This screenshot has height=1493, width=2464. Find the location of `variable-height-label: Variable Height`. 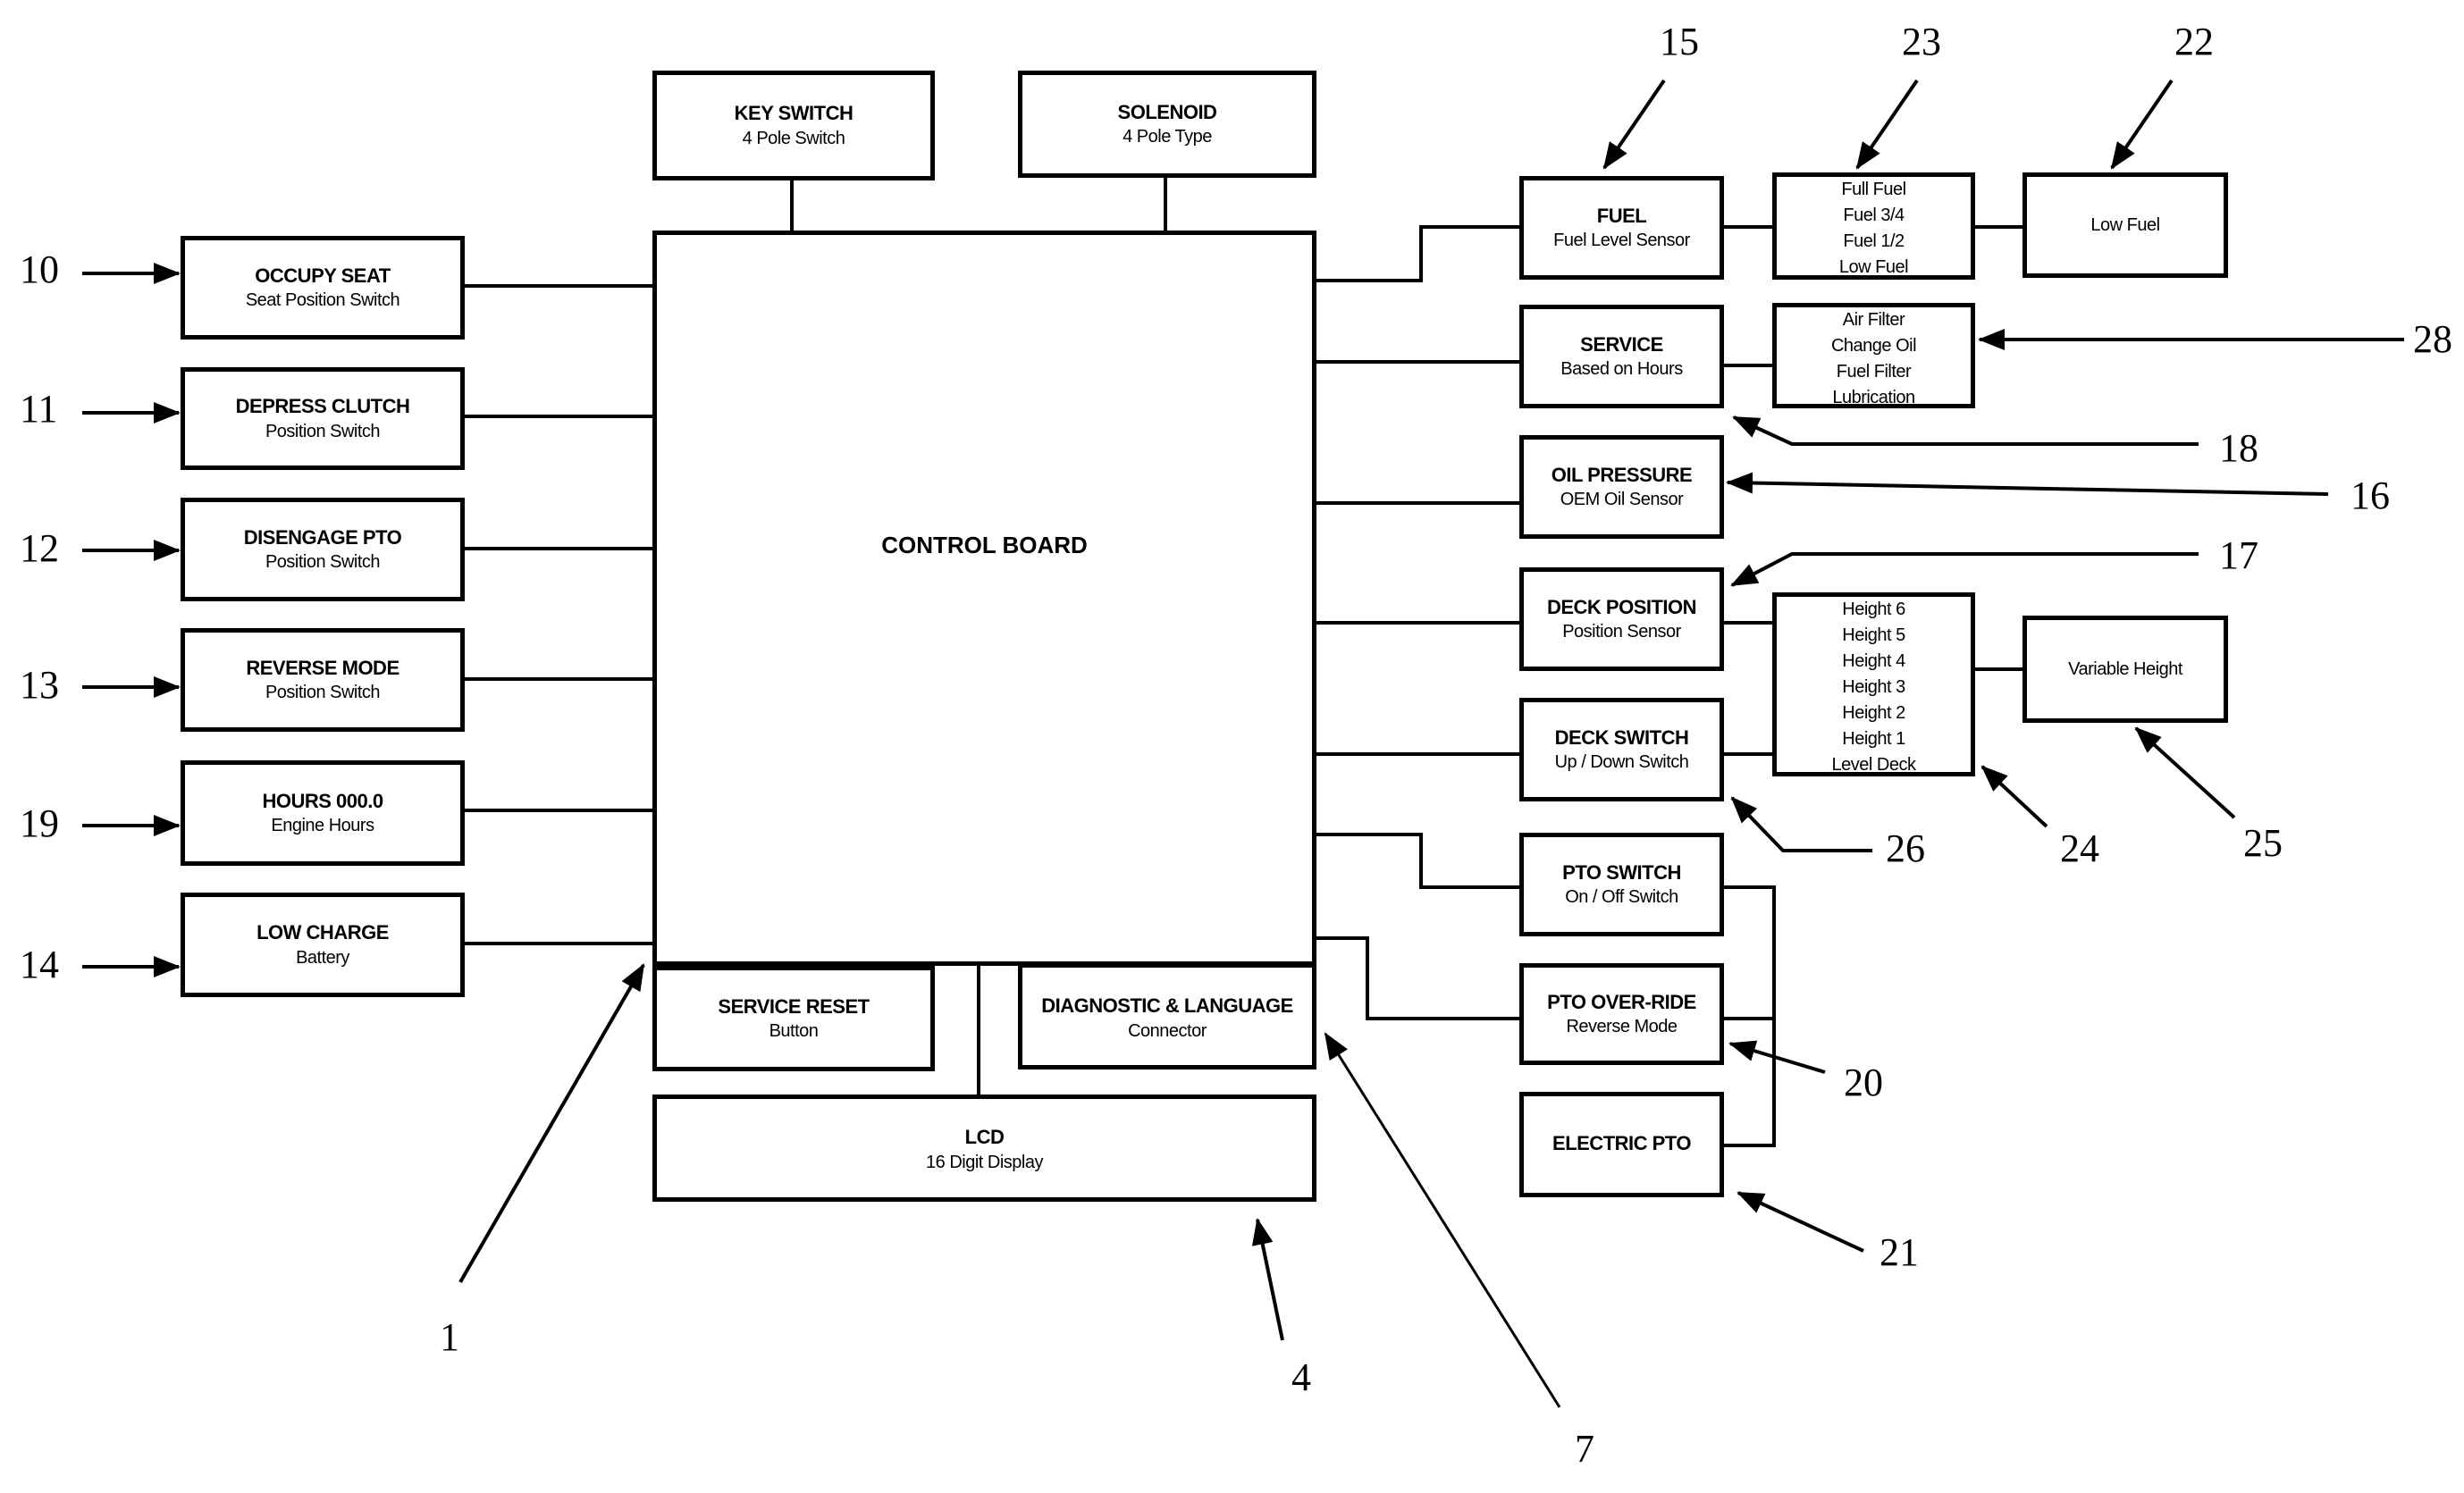

variable-height-label: Variable Height is located at coordinates (2125, 668).